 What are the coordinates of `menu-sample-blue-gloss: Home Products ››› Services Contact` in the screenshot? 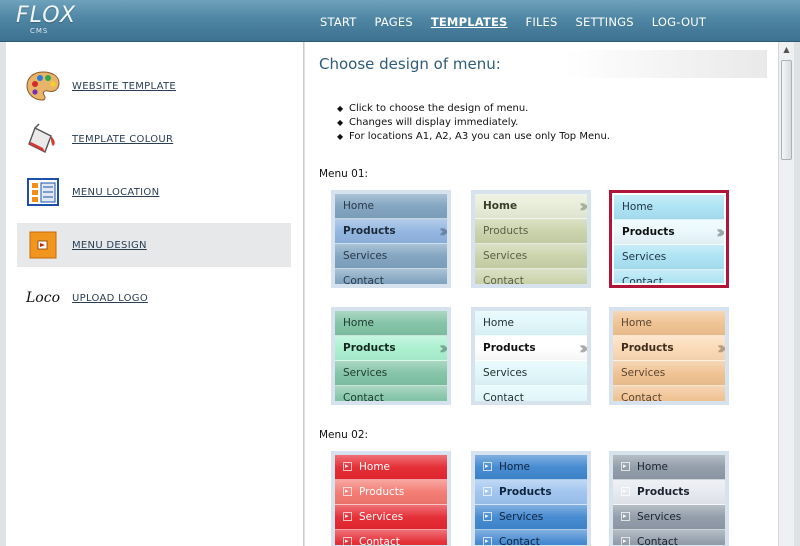 It's located at (391, 239).